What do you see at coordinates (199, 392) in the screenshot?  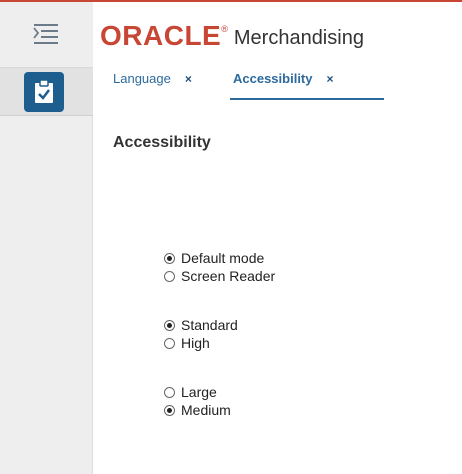 I see `radio-label: Large` at bounding box center [199, 392].